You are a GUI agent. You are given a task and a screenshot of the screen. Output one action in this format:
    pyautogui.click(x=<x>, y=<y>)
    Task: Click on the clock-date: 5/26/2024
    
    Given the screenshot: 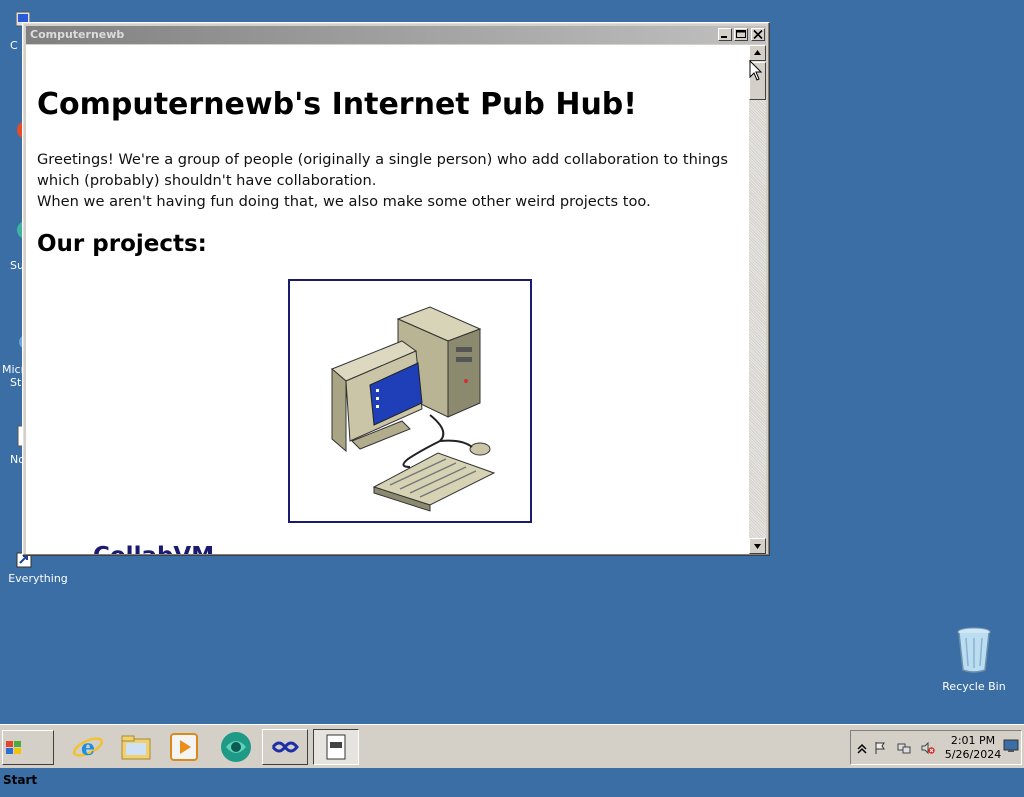 What is the action you would take?
    pyautogui.click(x=973, y=754)
    